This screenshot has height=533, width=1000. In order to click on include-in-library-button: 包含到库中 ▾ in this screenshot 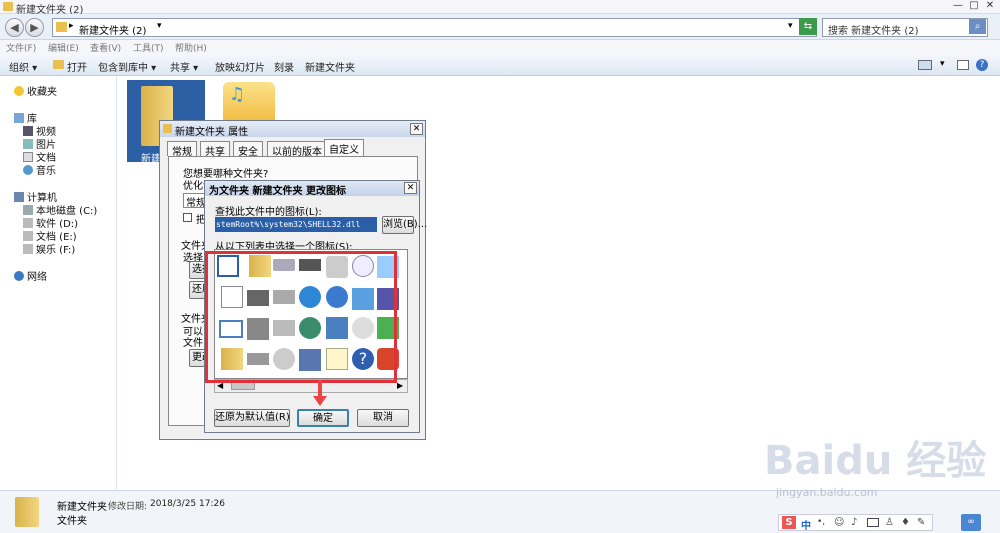, I will do `click(127, 66)`.